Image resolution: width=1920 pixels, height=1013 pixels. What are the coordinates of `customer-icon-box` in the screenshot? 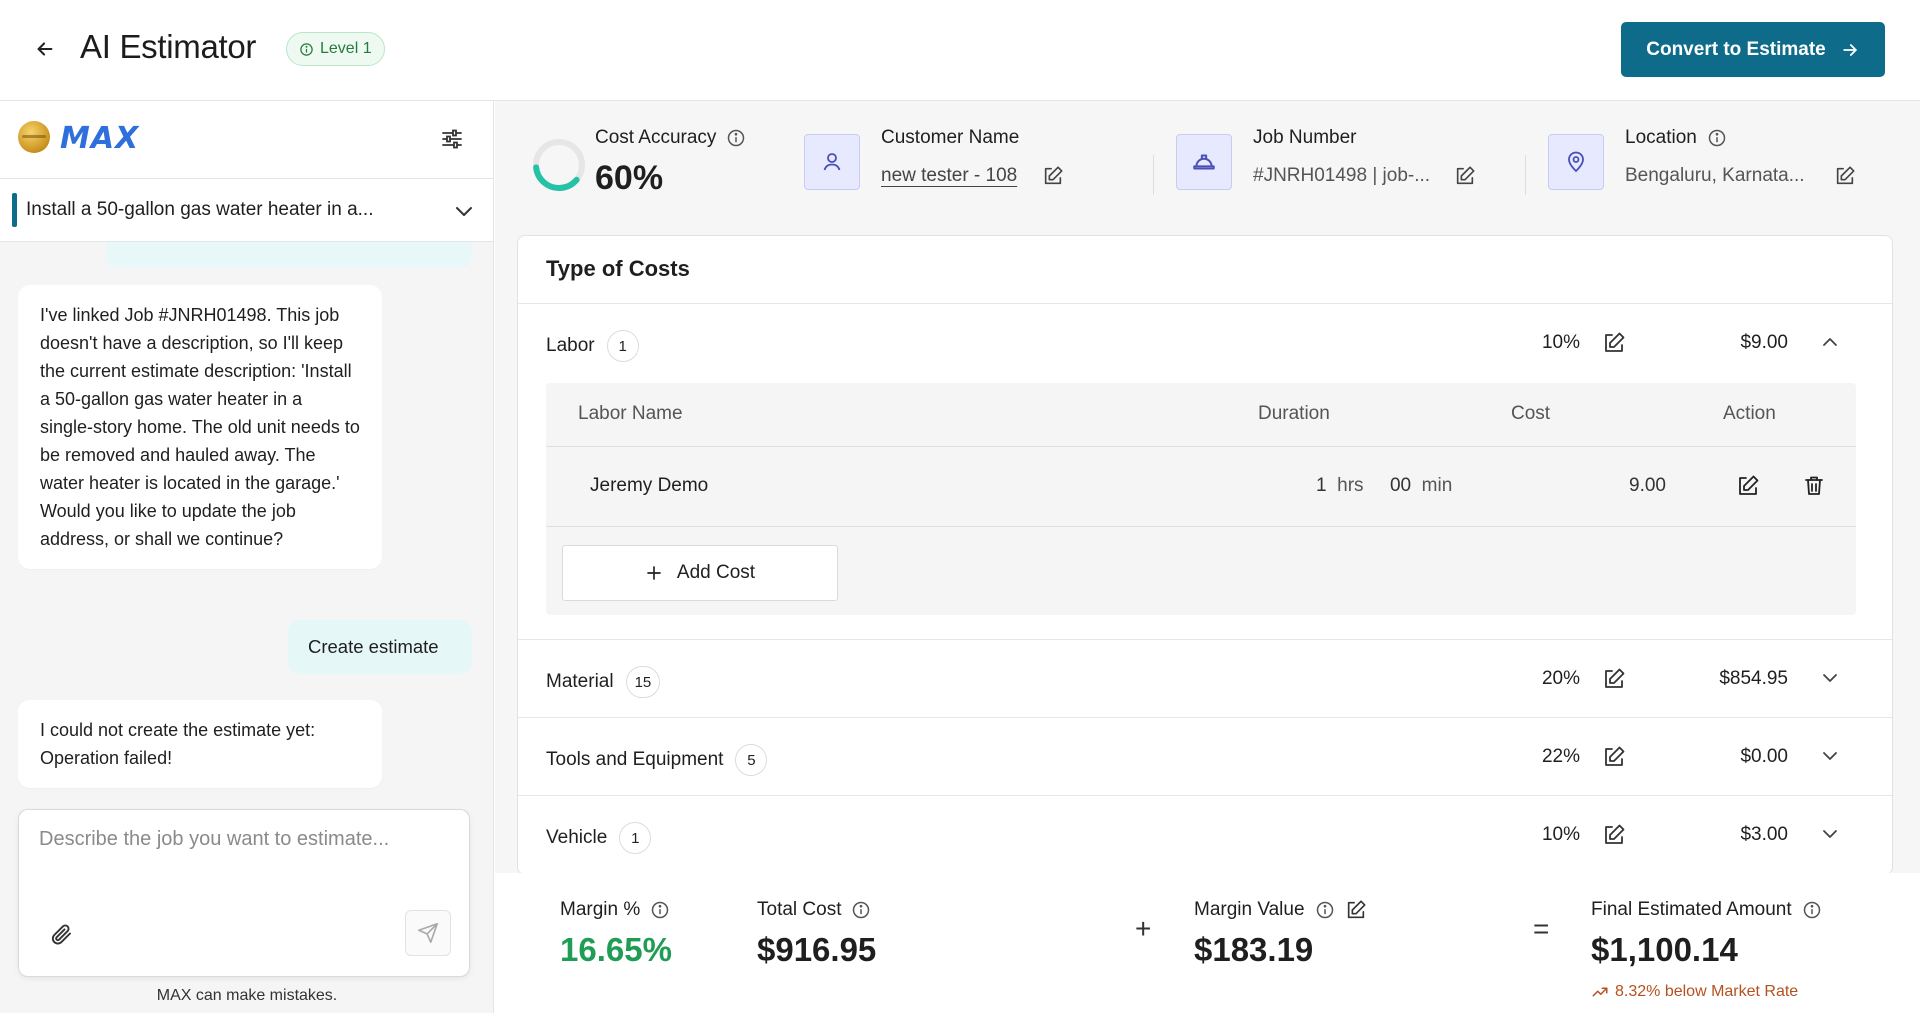 It's located at (832, 162).